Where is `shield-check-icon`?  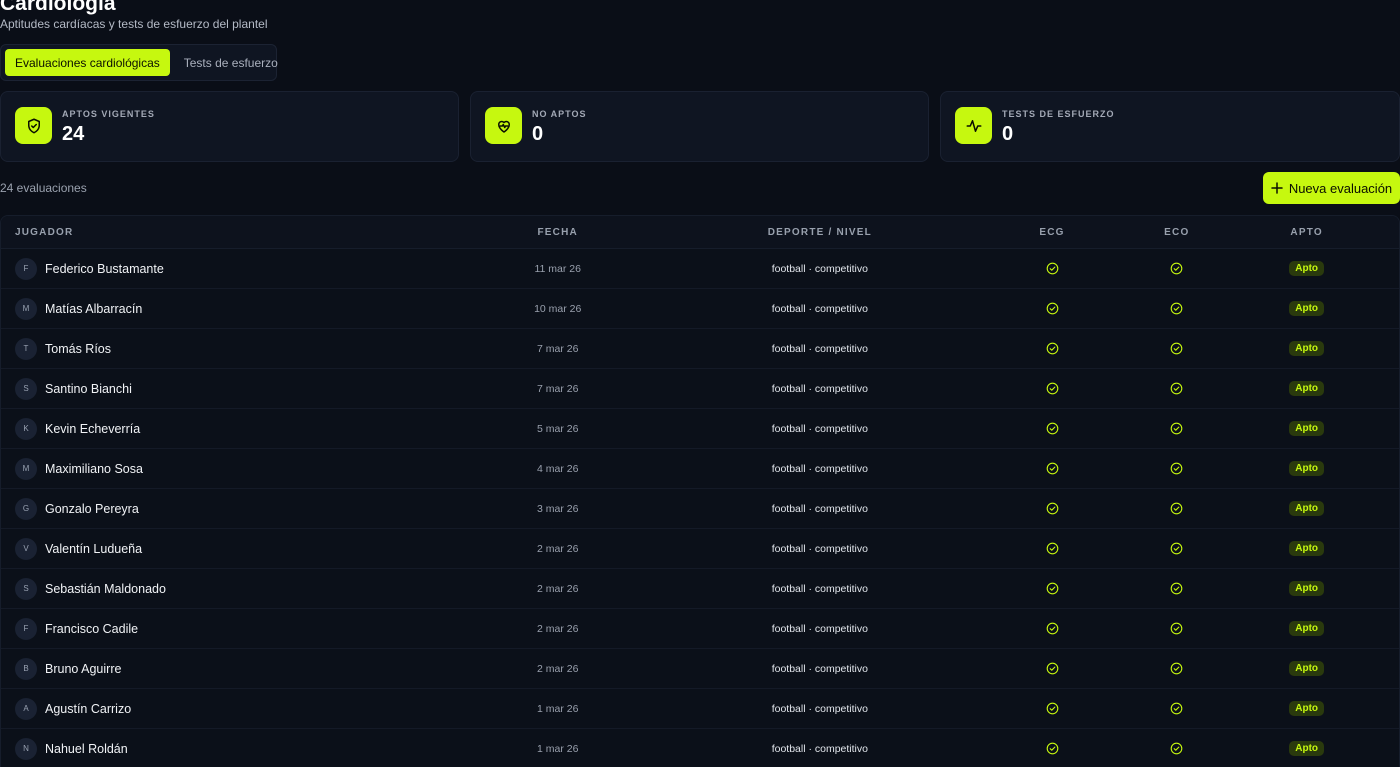 shield-check-icon is located at coordinates (33, 125).